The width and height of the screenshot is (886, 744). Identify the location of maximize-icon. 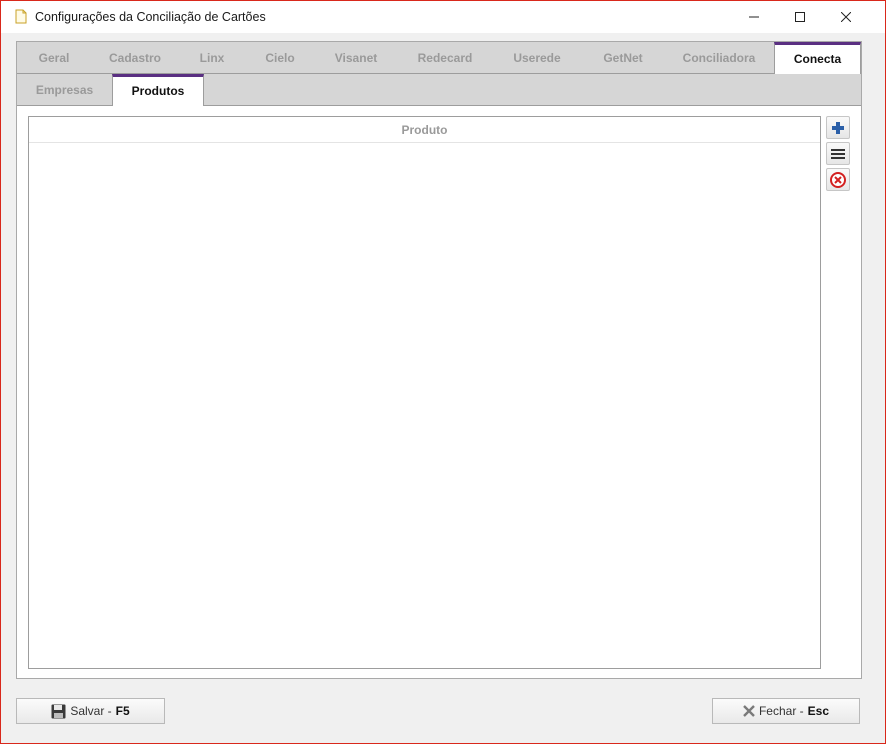
(800, 17).